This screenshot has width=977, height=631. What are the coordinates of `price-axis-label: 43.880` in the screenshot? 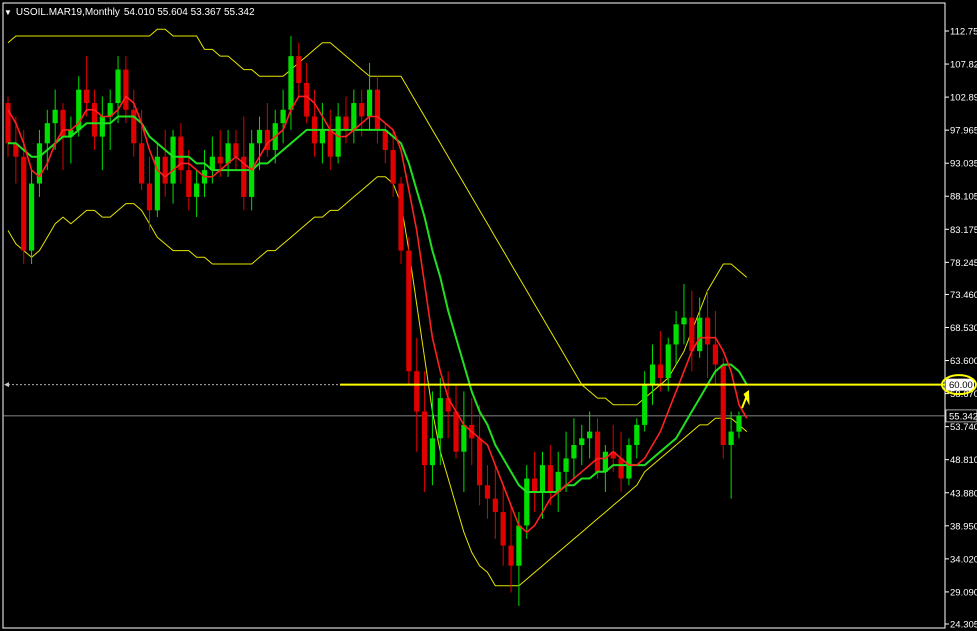 It's located at (963, 493).